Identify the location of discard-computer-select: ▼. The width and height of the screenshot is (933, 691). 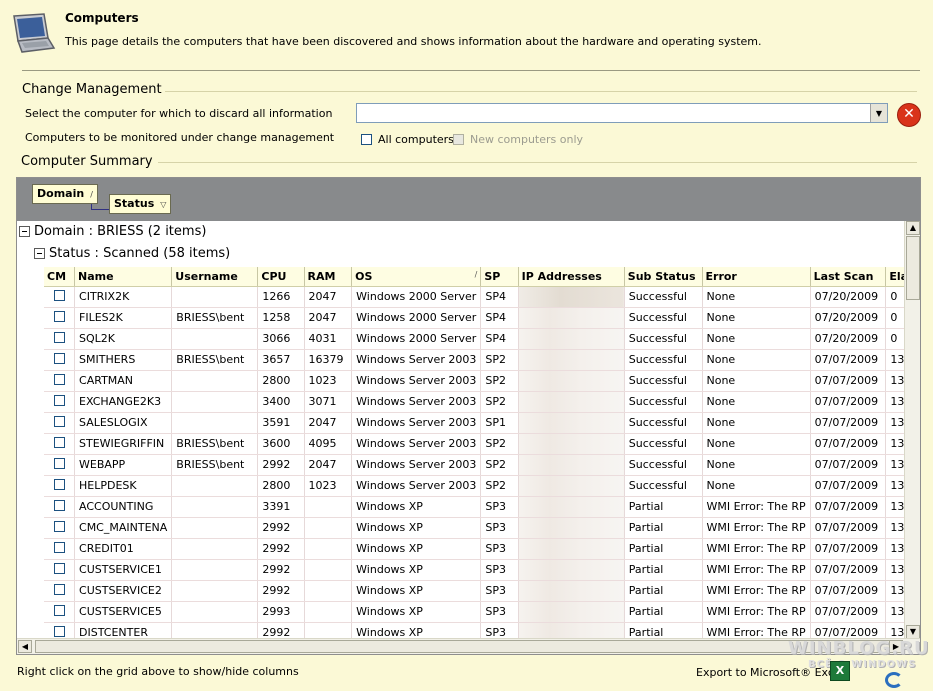
(622, 113).